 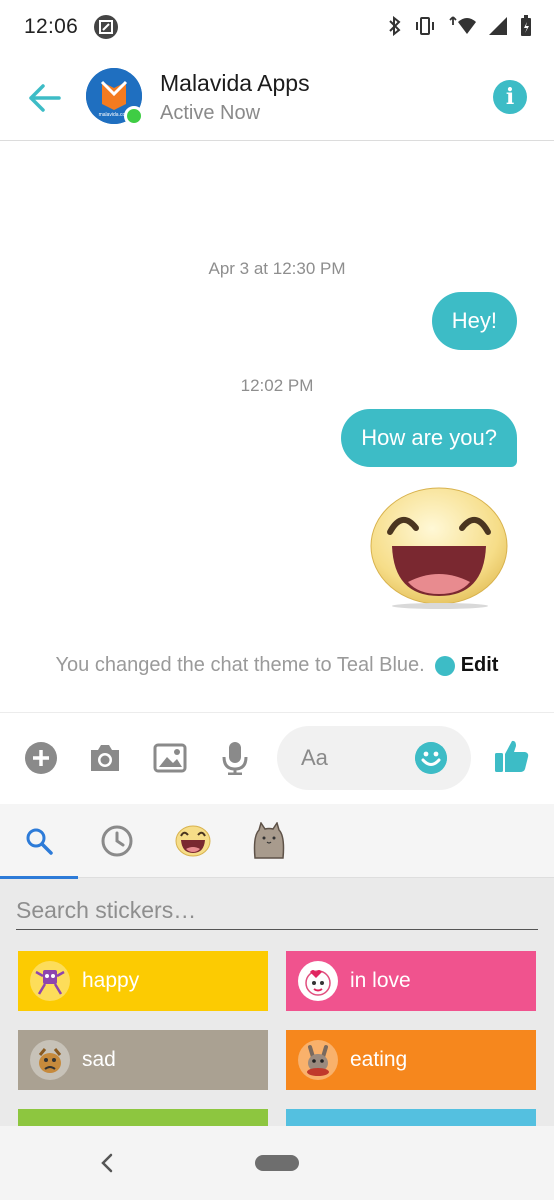 What do you see at coordinates (411, 1060) in the screenshot?
I see `sticker-category-eating: eating` at bounding box center [411, 1060].